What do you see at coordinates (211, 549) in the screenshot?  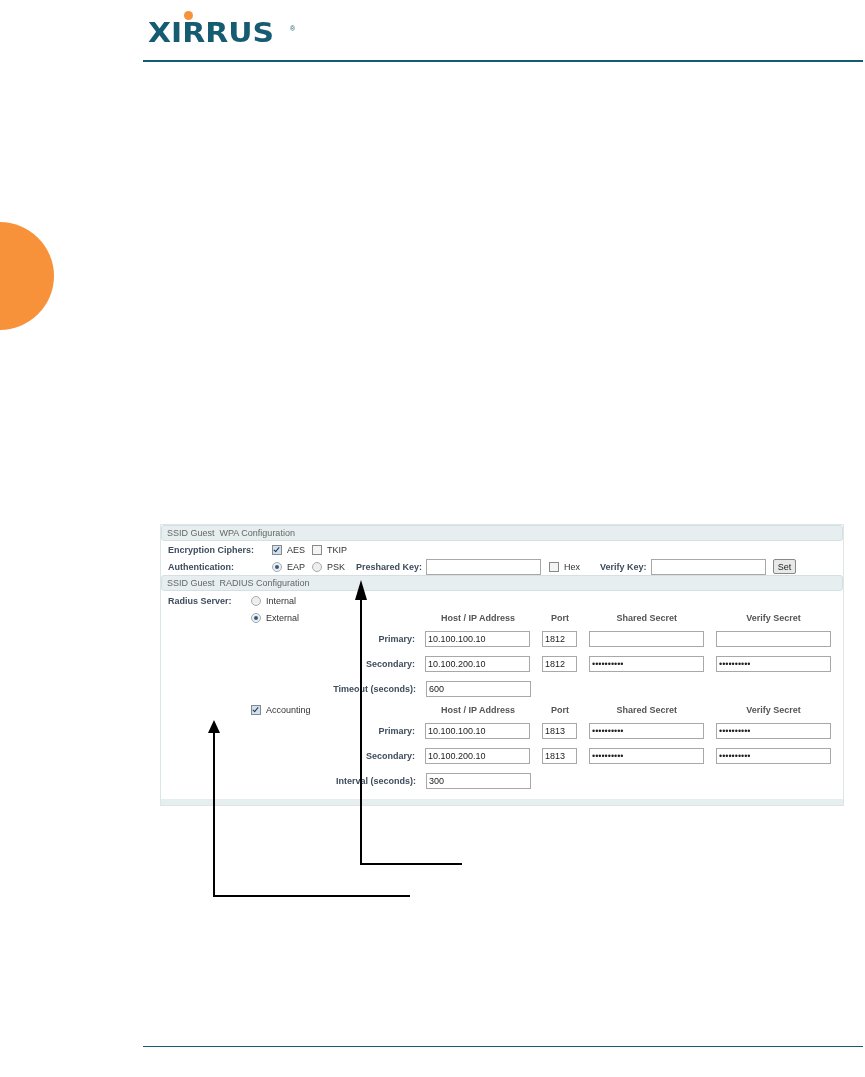 I see `field-label: Encryption Ciphers:` at bounding box center [211, 549].